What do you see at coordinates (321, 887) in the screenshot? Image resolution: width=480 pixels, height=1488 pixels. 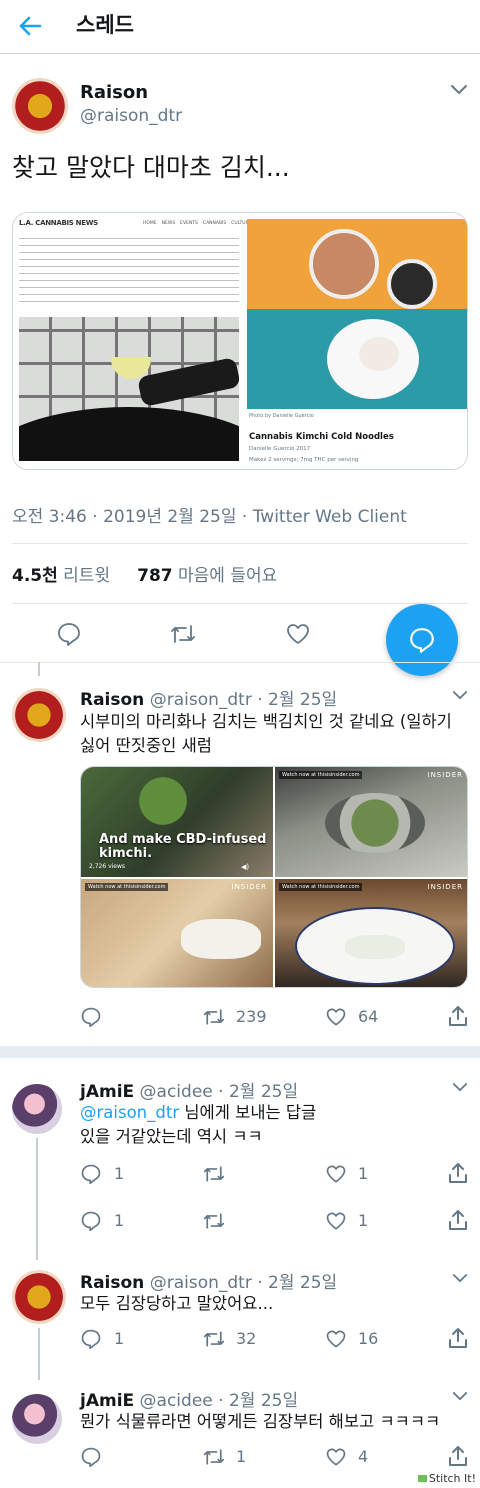 I see `watch-label: Watch now at thisisinsider.com` at bounding box center [321, 887].